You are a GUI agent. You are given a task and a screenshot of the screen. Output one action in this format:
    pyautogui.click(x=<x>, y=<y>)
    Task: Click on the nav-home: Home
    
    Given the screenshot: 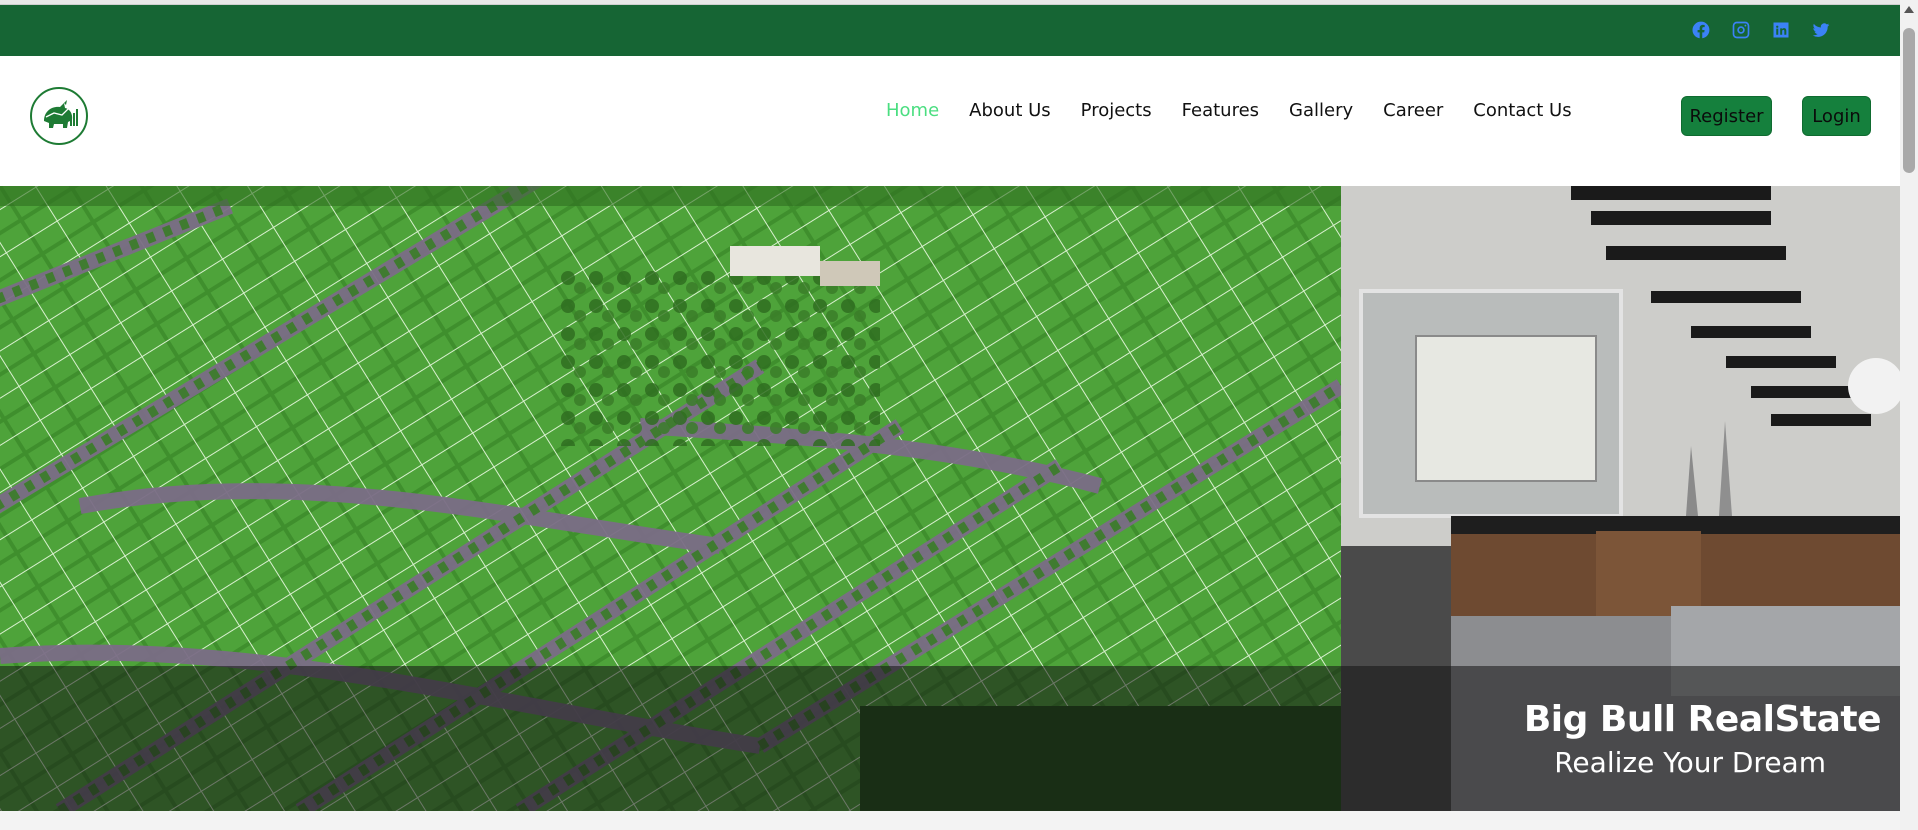 What is the action you would take?
    pyautogui.click(x=912, y=110)
    